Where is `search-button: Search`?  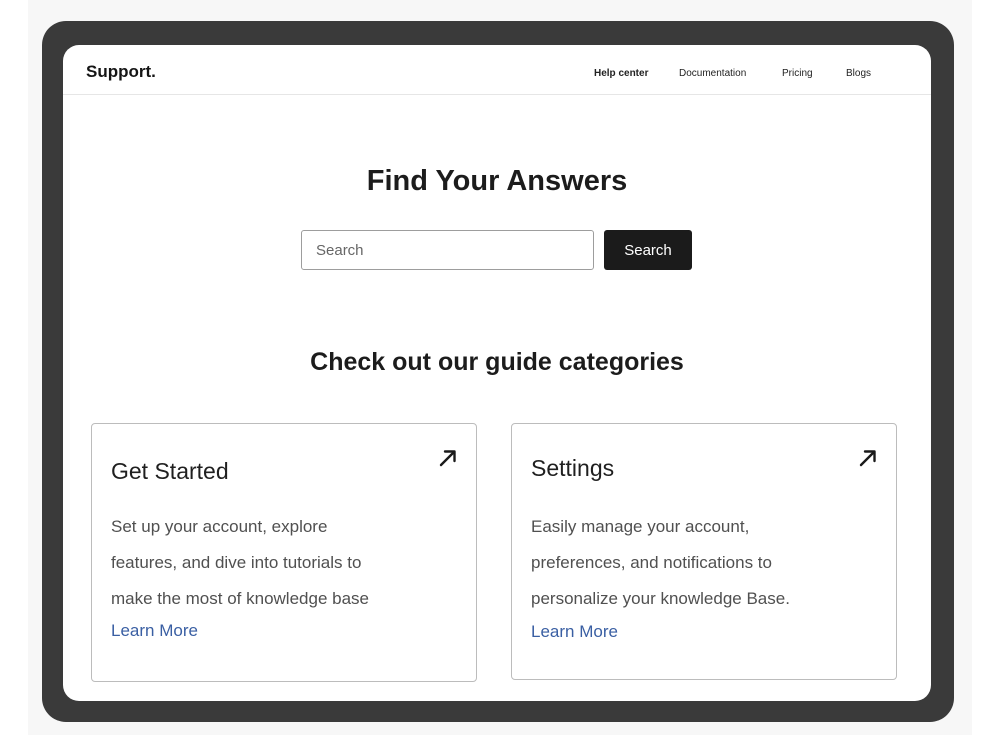
search-button: Search is located at coordinates (648, 250).